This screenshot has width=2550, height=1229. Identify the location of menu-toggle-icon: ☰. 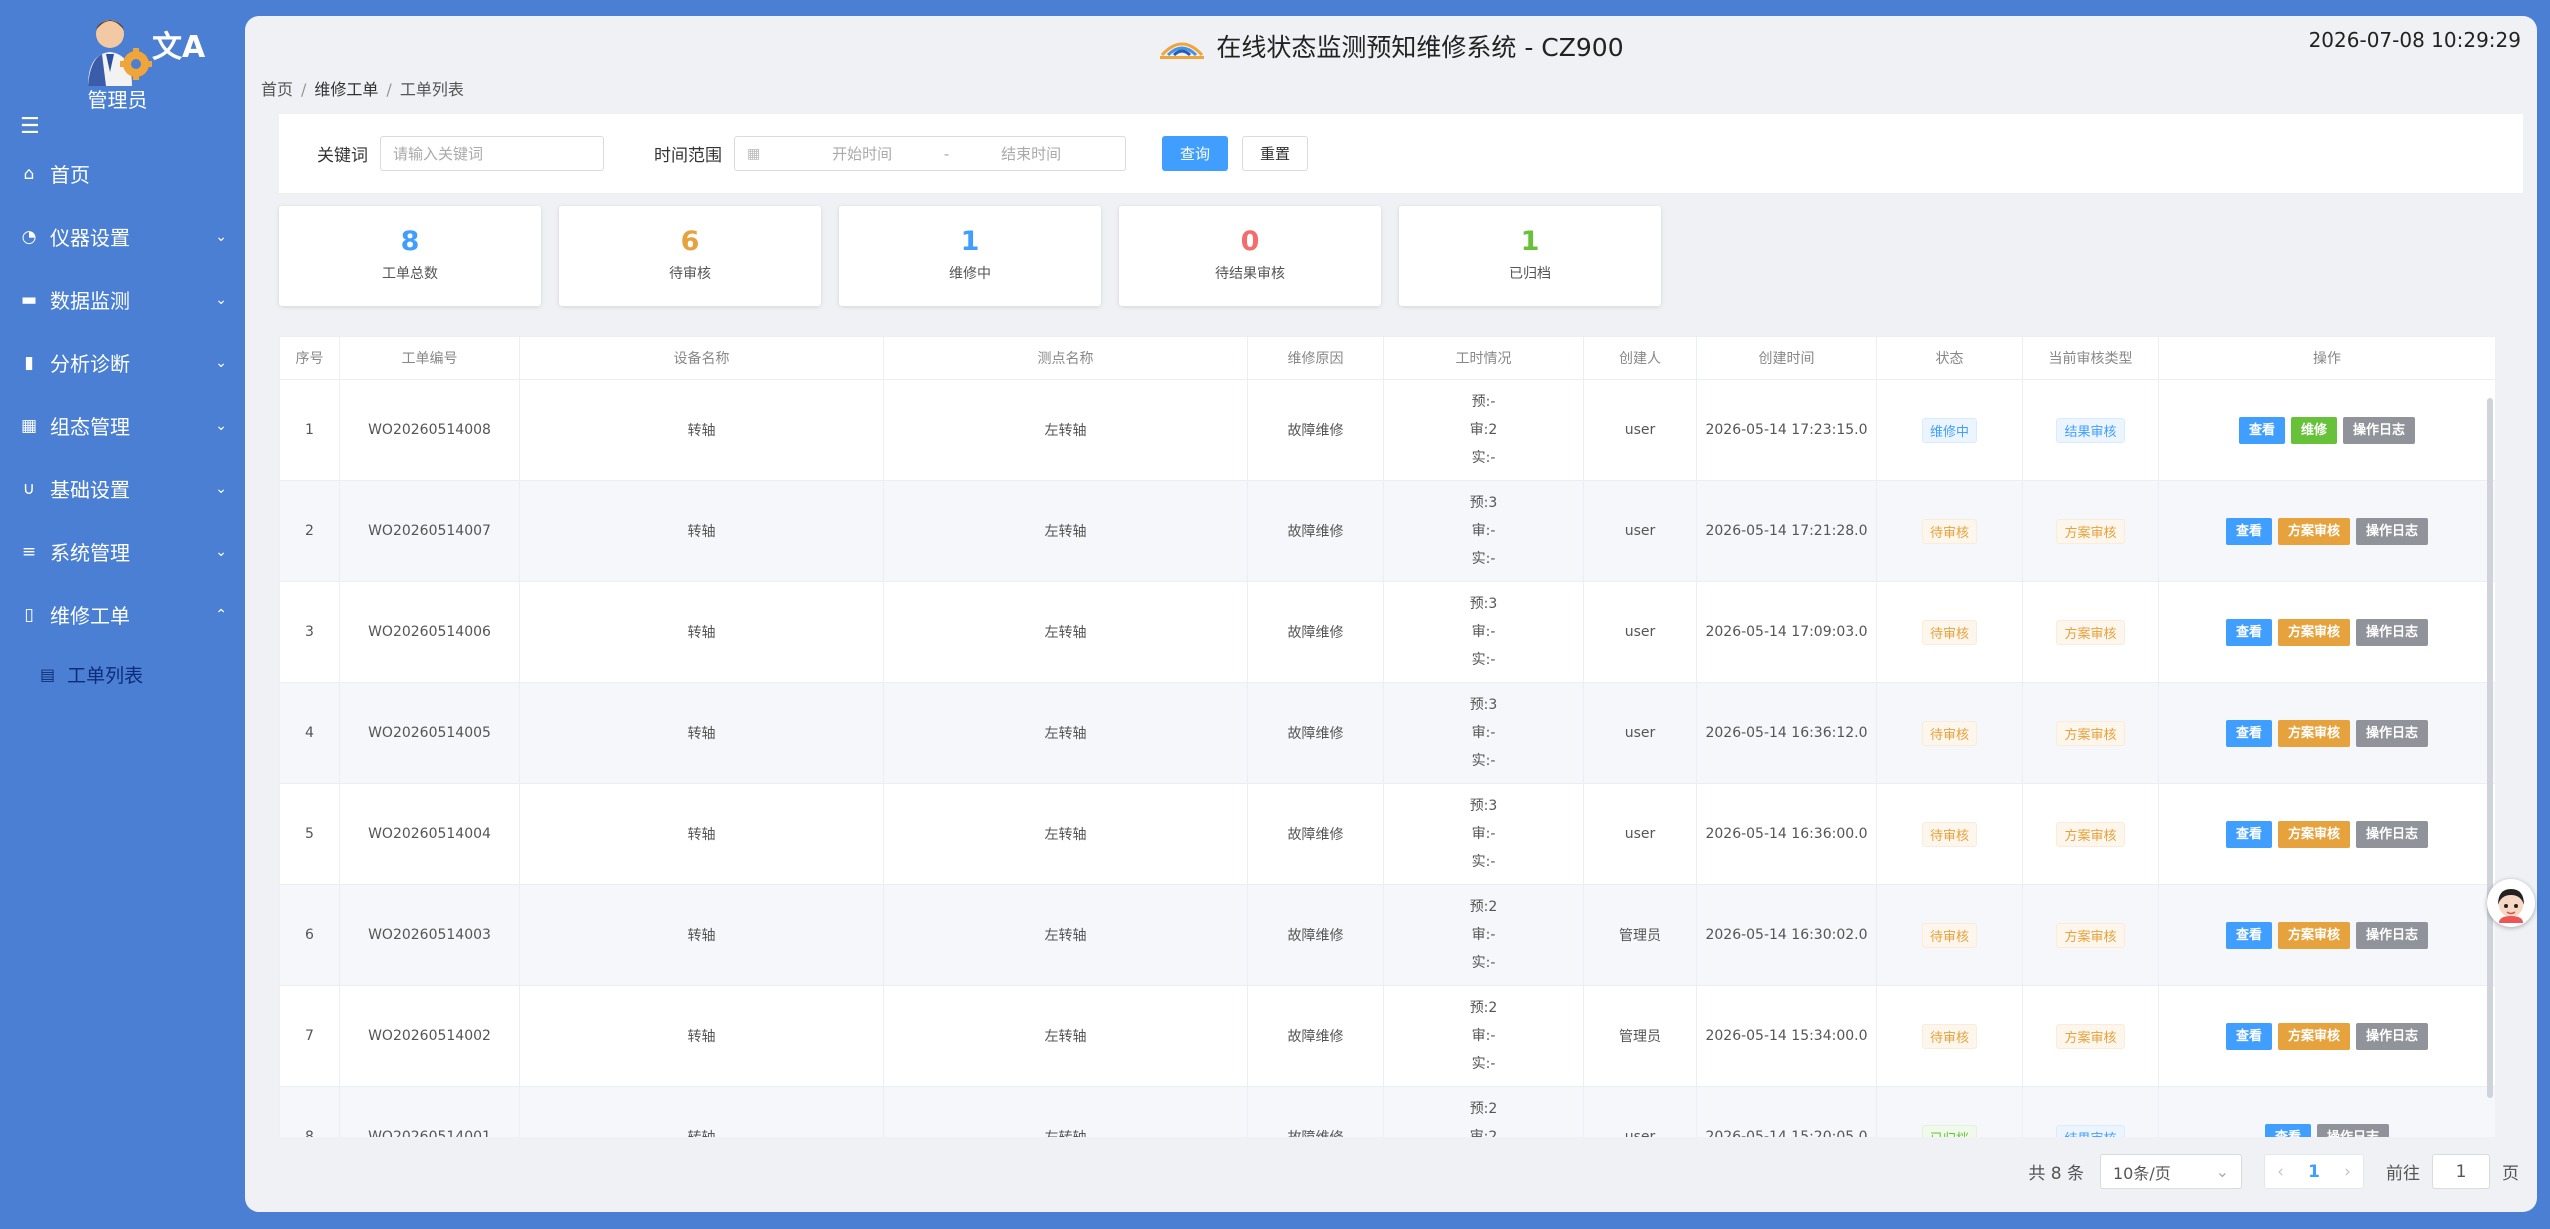
(30, 126).